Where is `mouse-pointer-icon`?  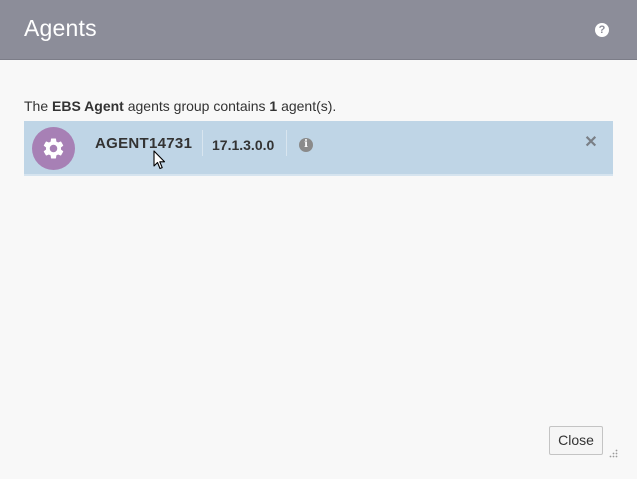
mouse-pointer-icon is located at coordinates (159, 160).